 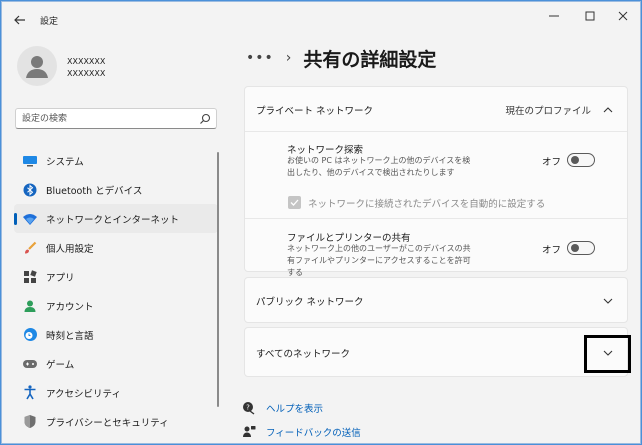 I want to click on chevron-down-icon, so click(x=608, y=301).